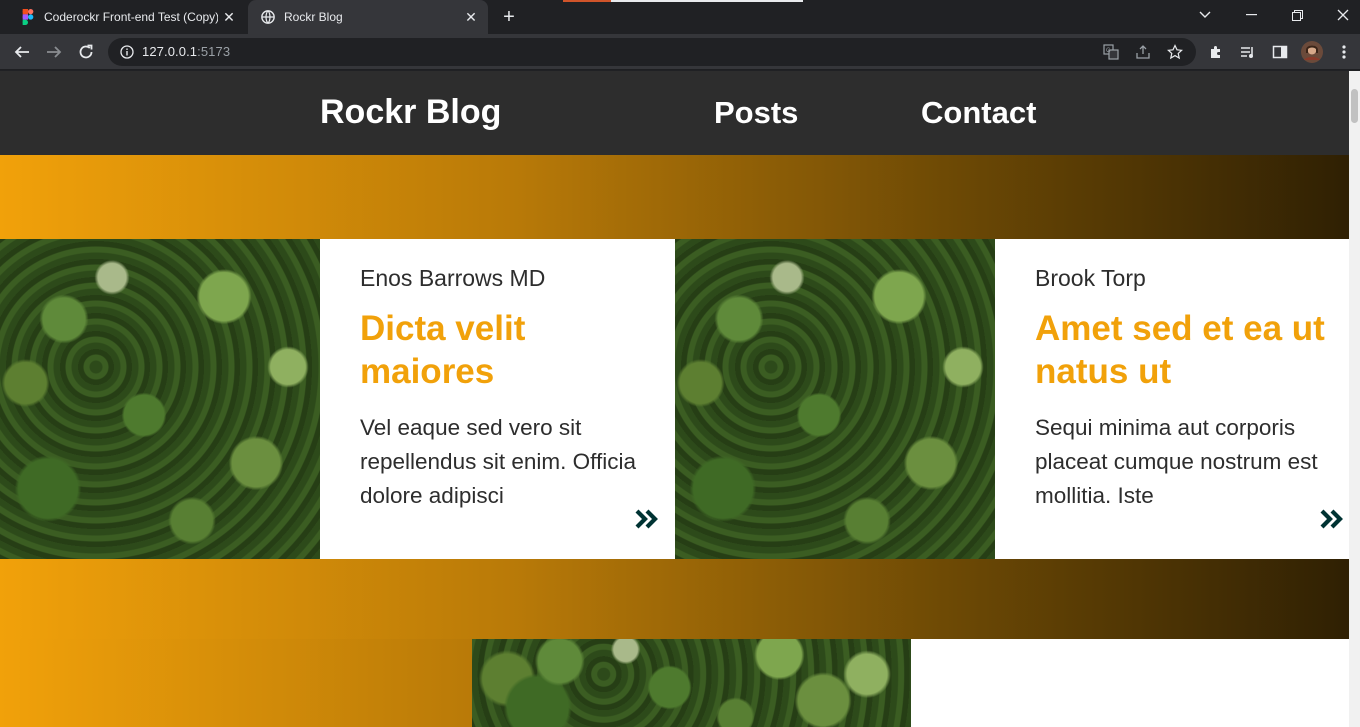 Image resolution: width=1360 pixels, height=727 pixels. What do you see at coordinates (214, 51) in the screenshot?
I see `url-port: :5173` at bounding box center [214, 51].